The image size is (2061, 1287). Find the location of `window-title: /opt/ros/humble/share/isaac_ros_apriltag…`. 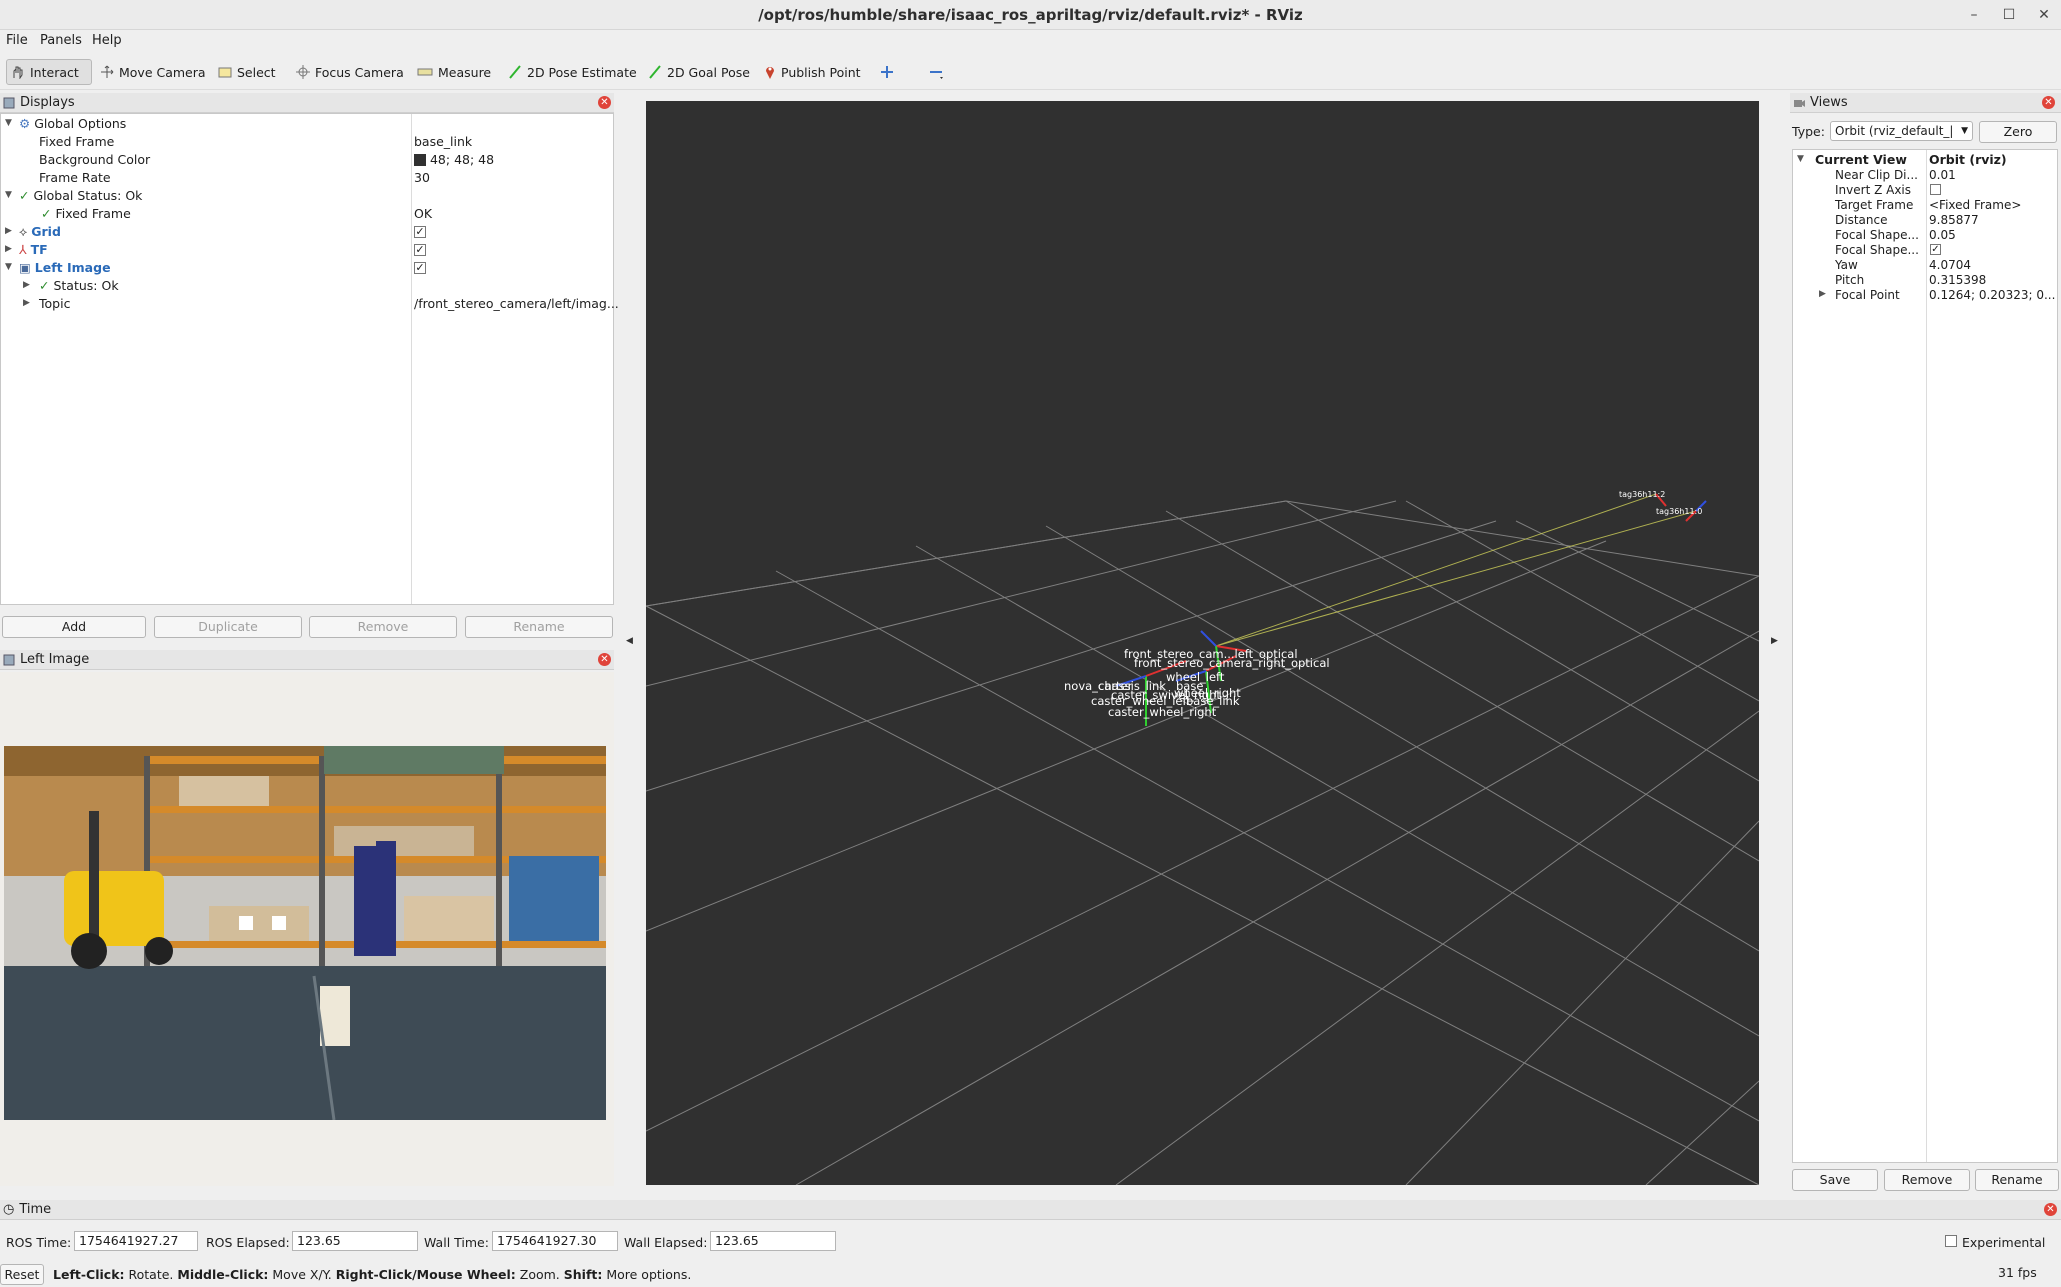

window-title: /opt/ros/humble/share/isaac_ros_apriltag… is located at coordinates (1030, 15).